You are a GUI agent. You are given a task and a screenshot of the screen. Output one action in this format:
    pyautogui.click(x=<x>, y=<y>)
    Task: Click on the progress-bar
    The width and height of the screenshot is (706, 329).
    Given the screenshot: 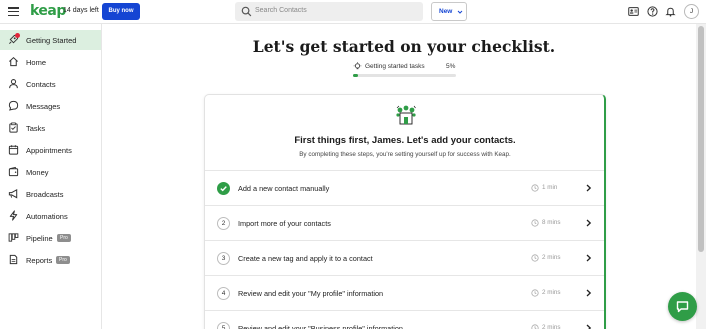 What is the action you would take?
    pyautogui.click(x=404, y=75)
    